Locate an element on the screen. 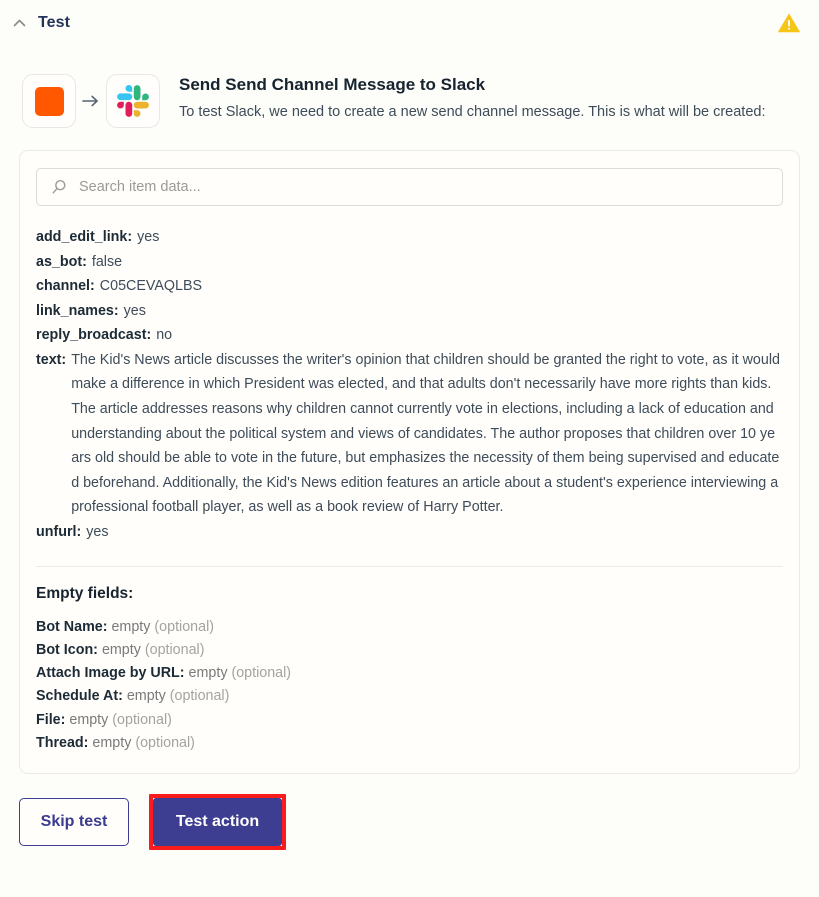 The height and width of the screenshot is (897, 819). field-key: as_bot: is located at coordinates (61, 261).